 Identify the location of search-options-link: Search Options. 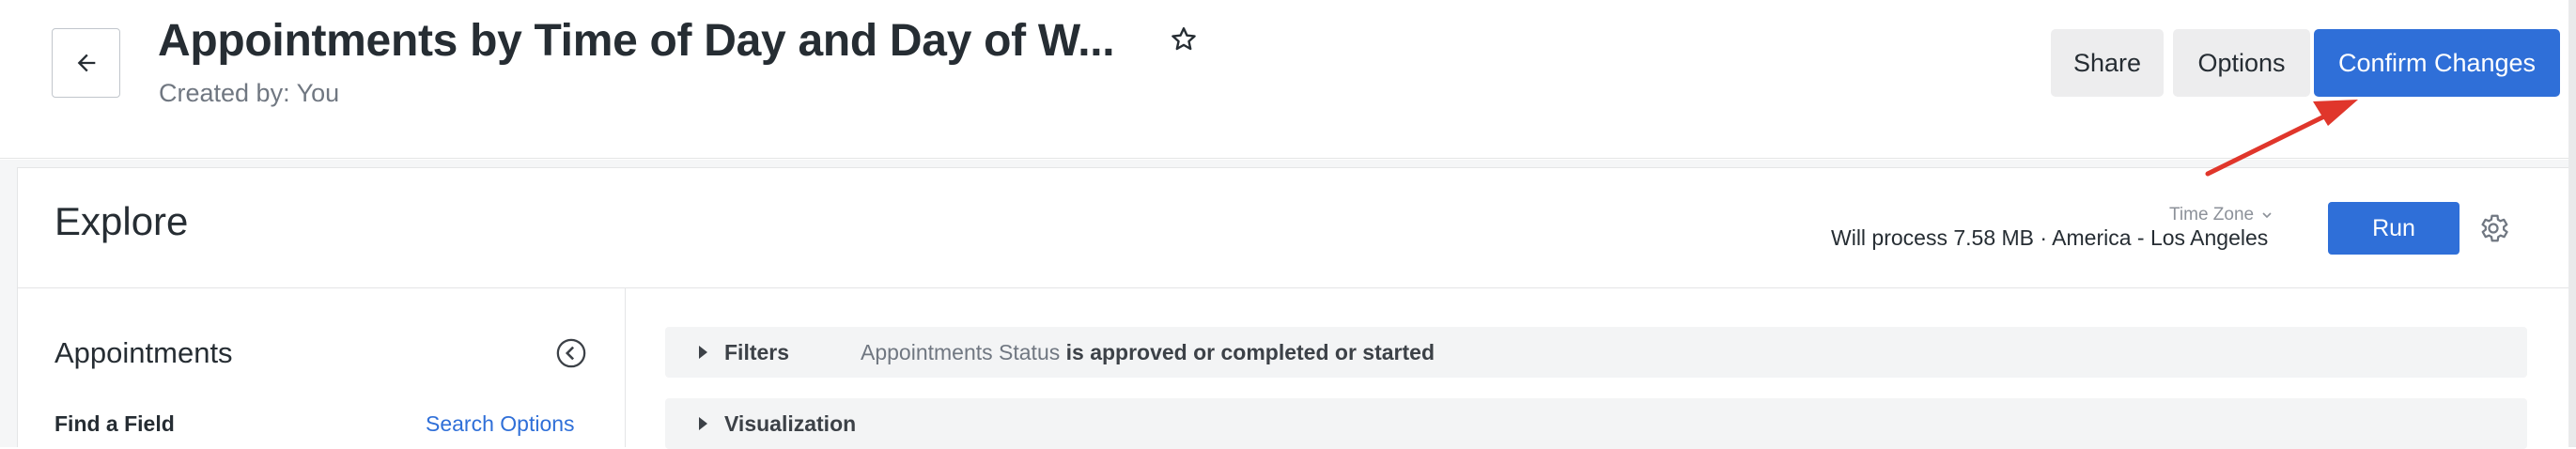
(500, 424).